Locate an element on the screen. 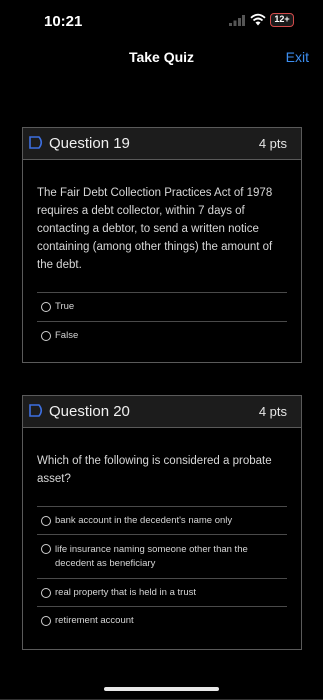 The width and height of the screenshot is (323, 700). option-label: True is located at coordinates (65, 306).